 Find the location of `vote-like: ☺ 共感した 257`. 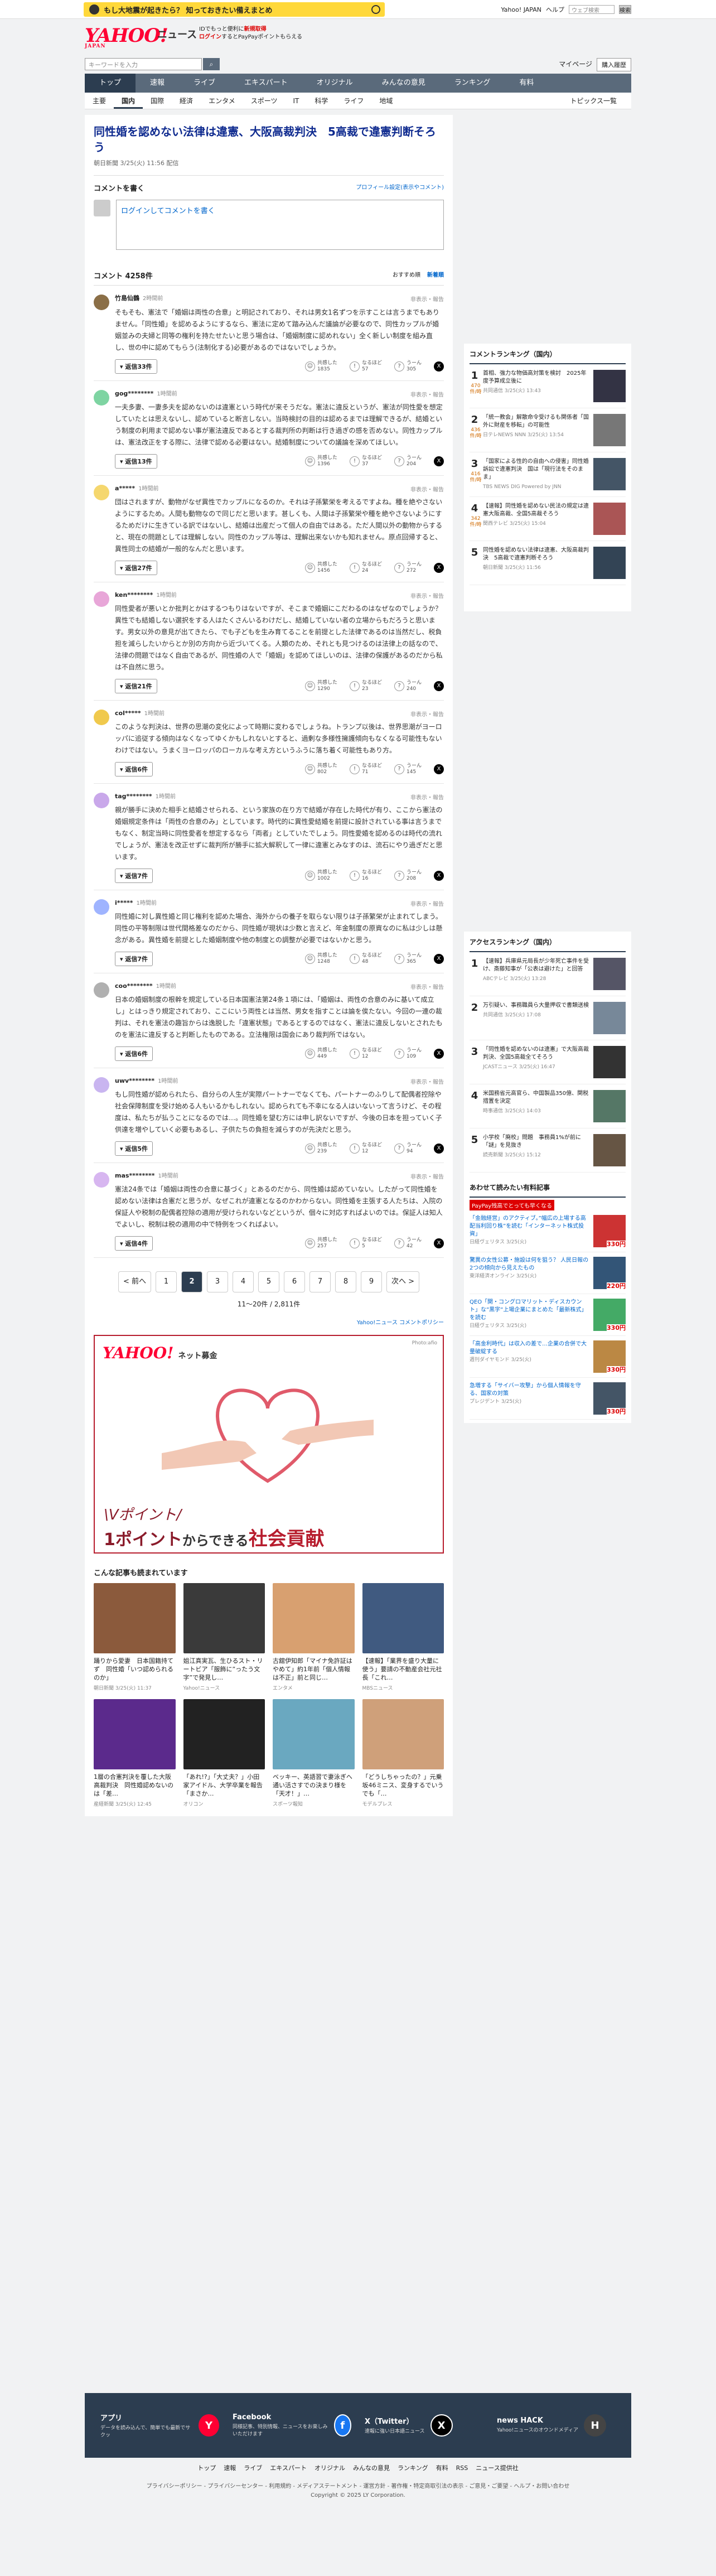

vote-like: ☺ 共感した 257 is located at coordinates (320, 1243).